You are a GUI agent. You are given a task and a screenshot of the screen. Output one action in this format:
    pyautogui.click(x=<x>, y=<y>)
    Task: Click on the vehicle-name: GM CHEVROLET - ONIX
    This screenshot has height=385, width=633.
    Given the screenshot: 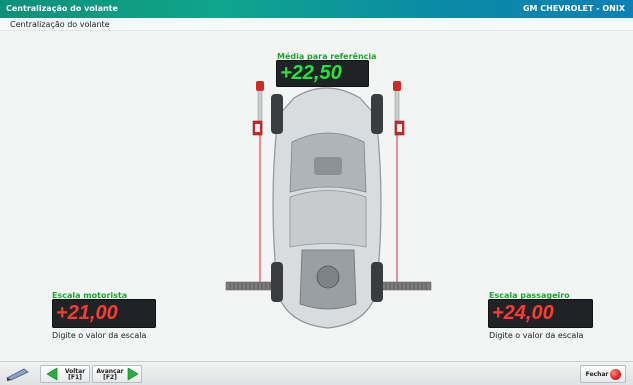 What is the action you would take?
    pyautogui.click(x=573, y=8)
    